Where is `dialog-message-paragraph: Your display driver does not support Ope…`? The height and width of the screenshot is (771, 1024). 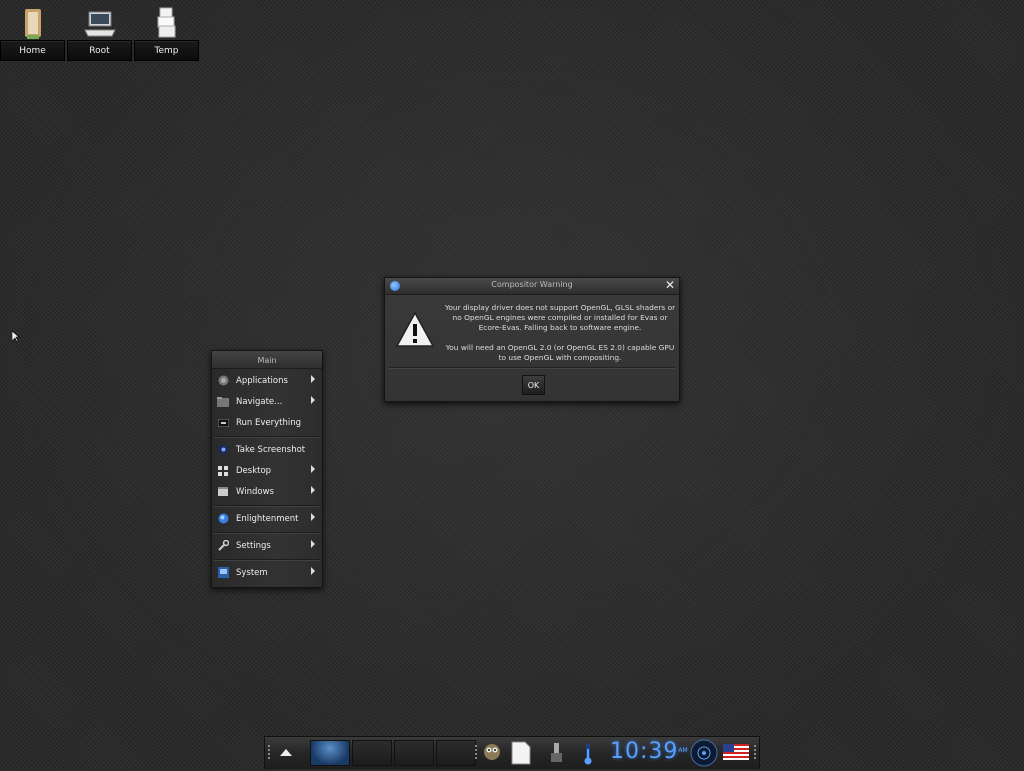 dialog-message-paragraph: Your display driver does not support Ope… is located at coordinates (560, 317).